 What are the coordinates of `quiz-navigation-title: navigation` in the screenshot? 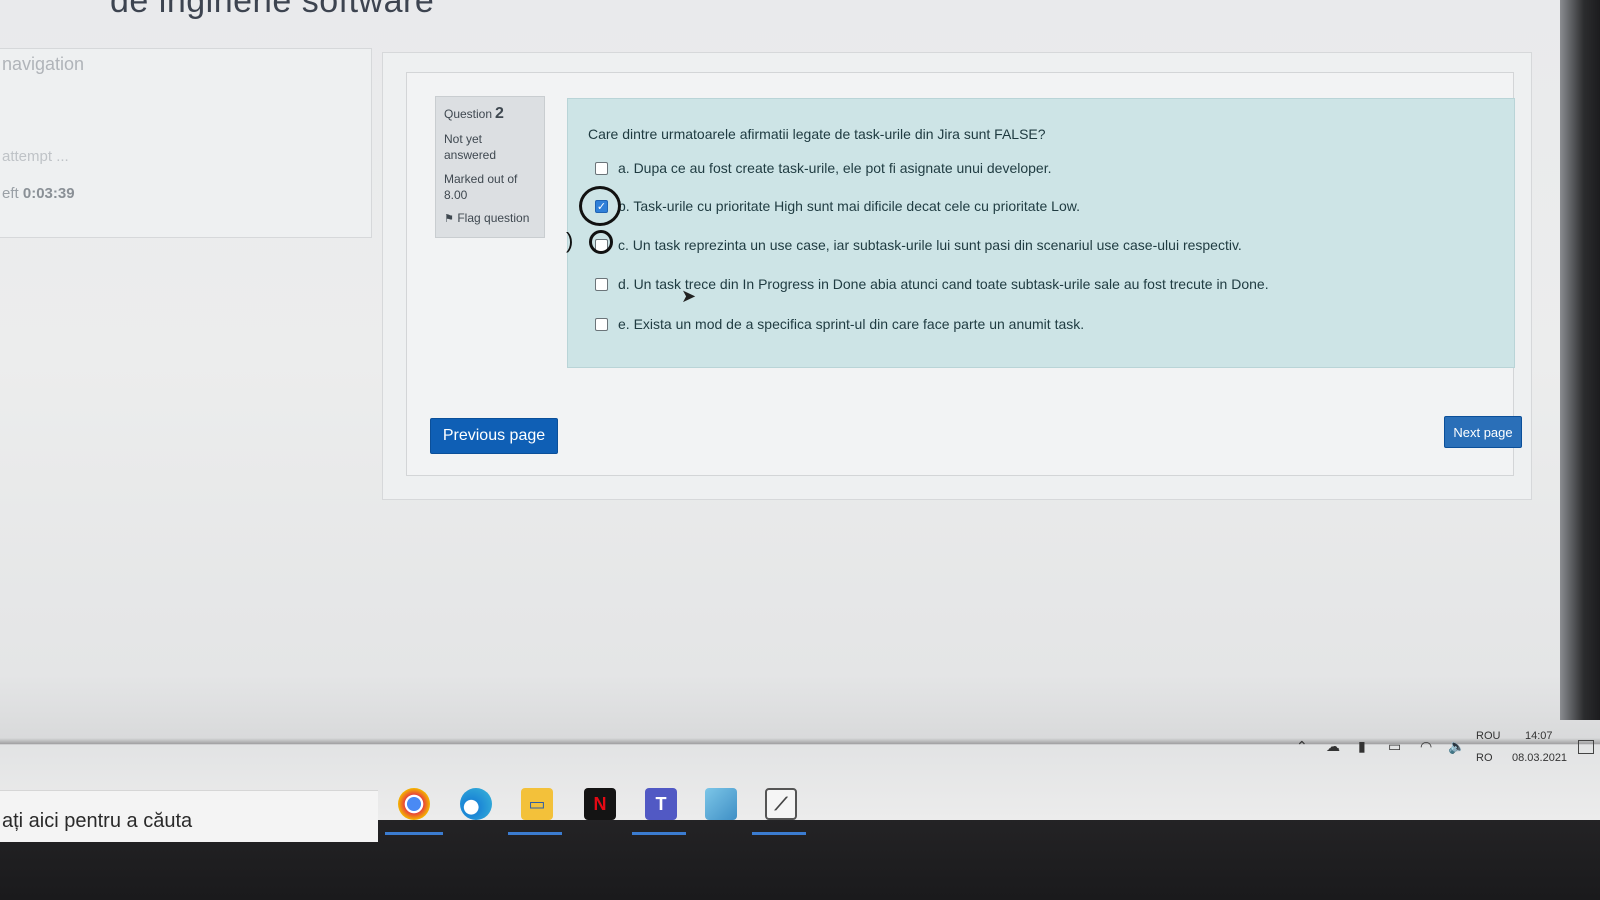 It's located at (43, 64).